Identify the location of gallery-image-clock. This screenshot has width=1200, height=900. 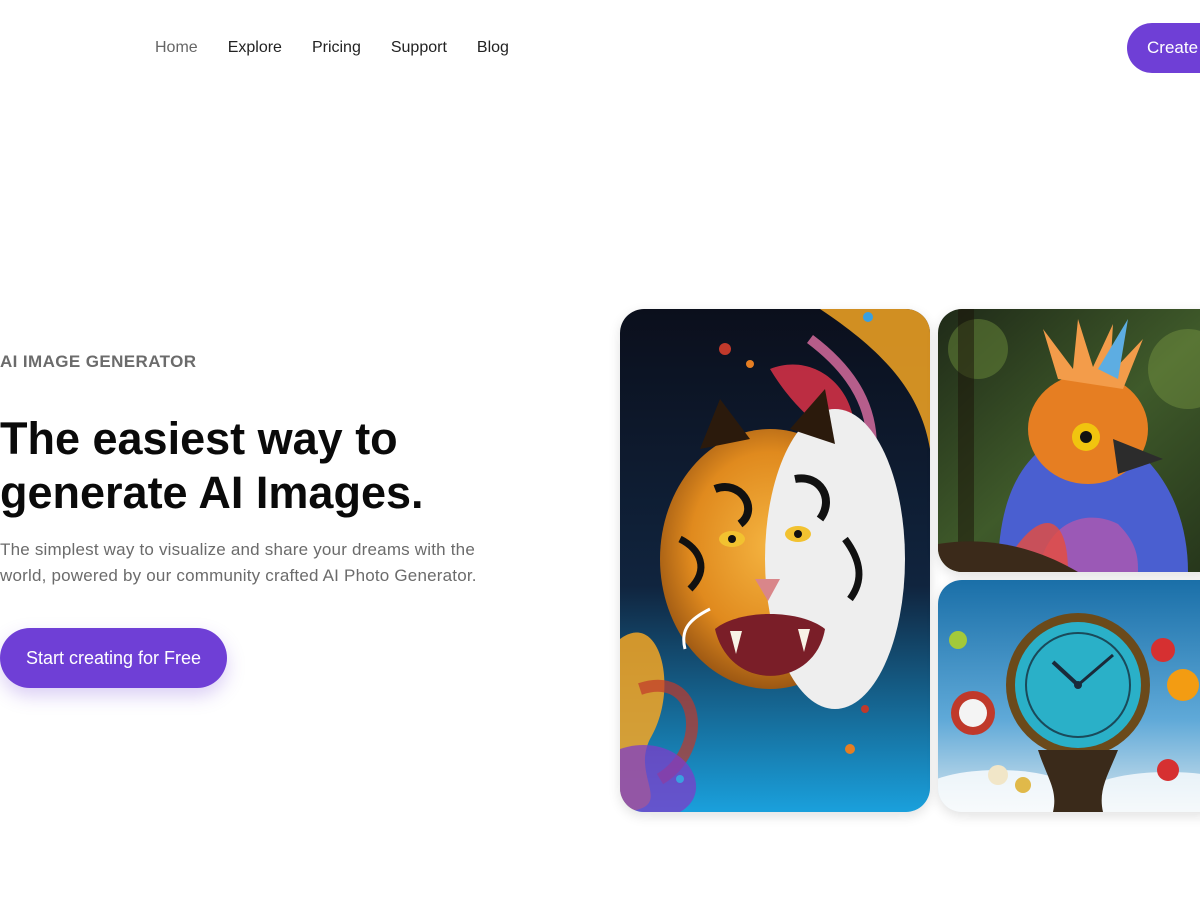
(1069, 696).